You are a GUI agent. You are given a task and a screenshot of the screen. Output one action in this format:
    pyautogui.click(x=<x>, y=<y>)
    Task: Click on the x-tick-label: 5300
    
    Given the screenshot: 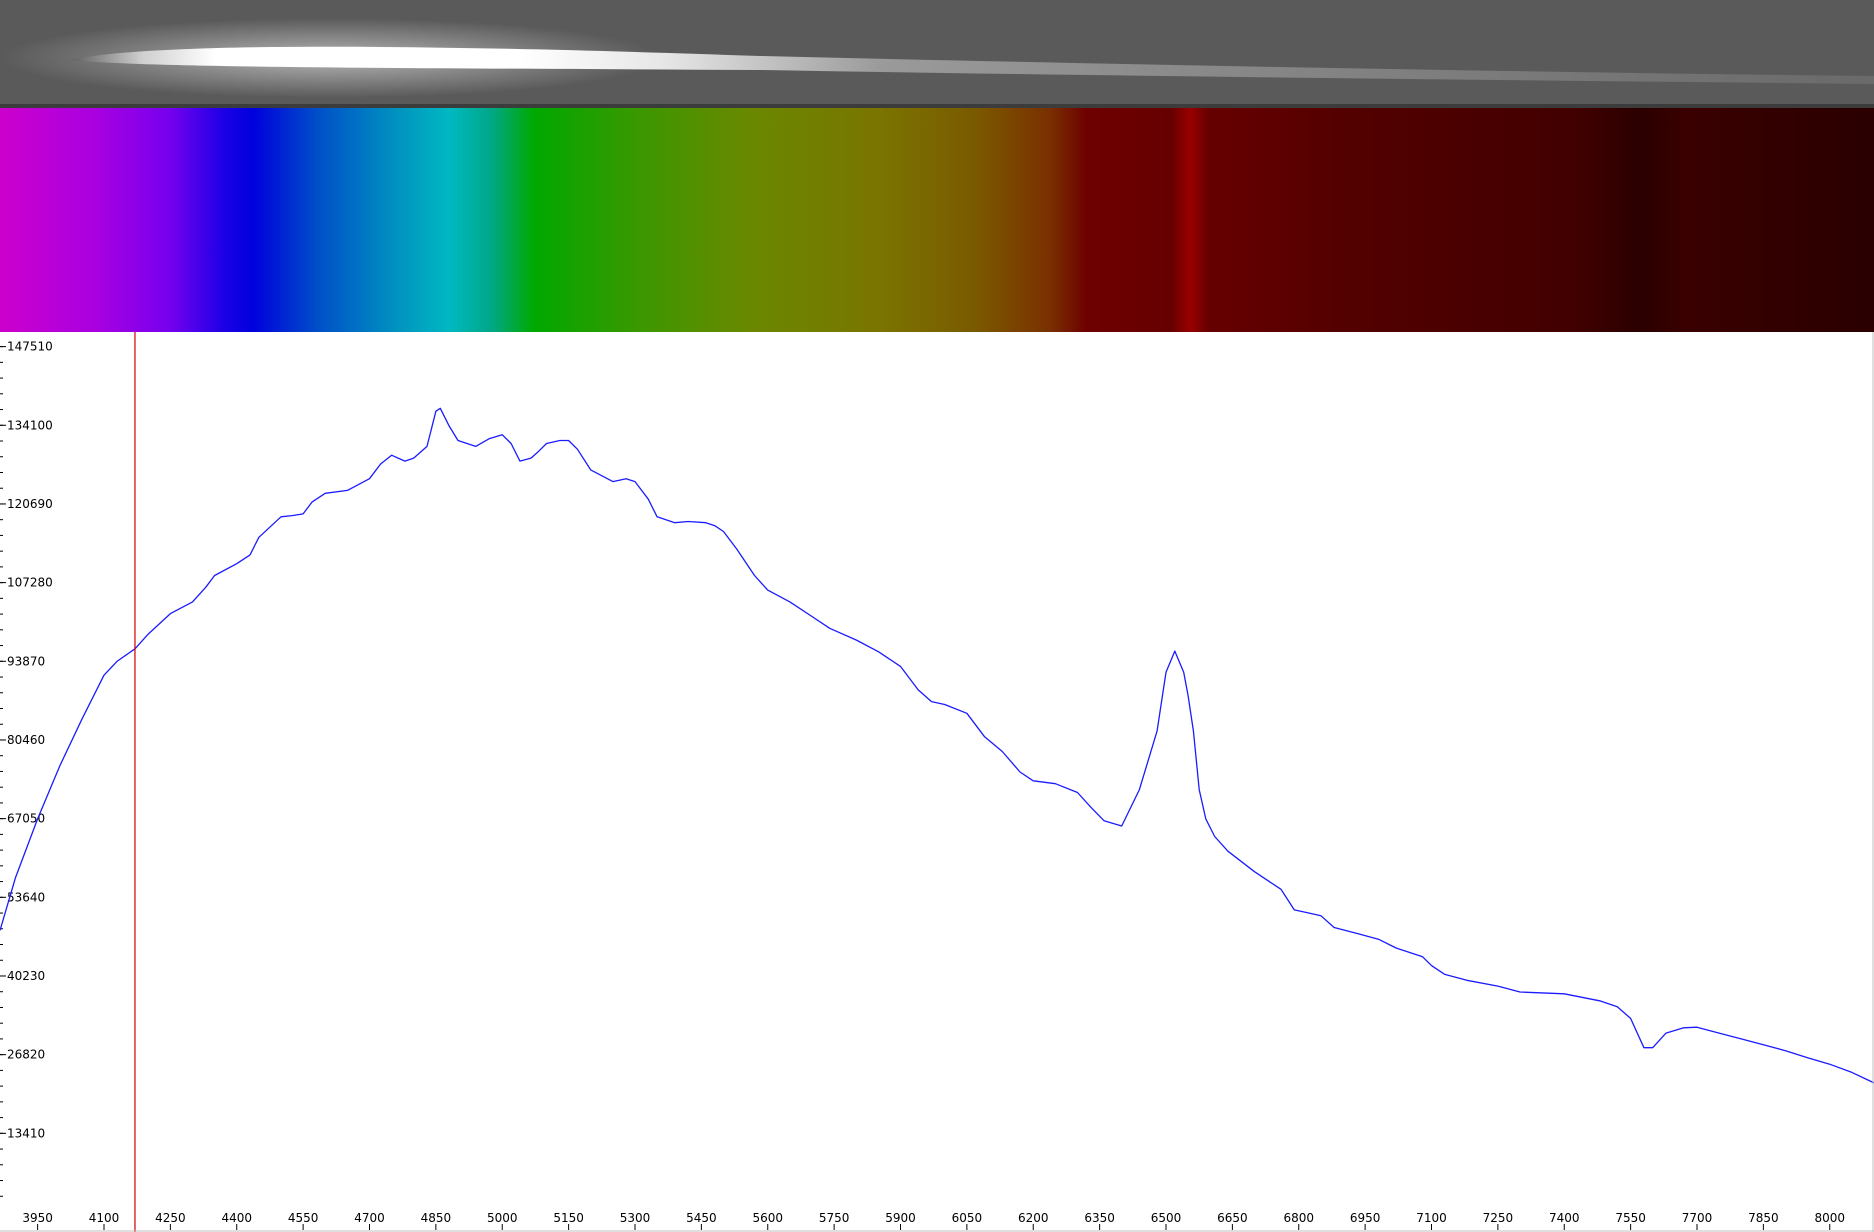 What is the action you would take?
    pyautogui.click(x=635, y=1218)
    